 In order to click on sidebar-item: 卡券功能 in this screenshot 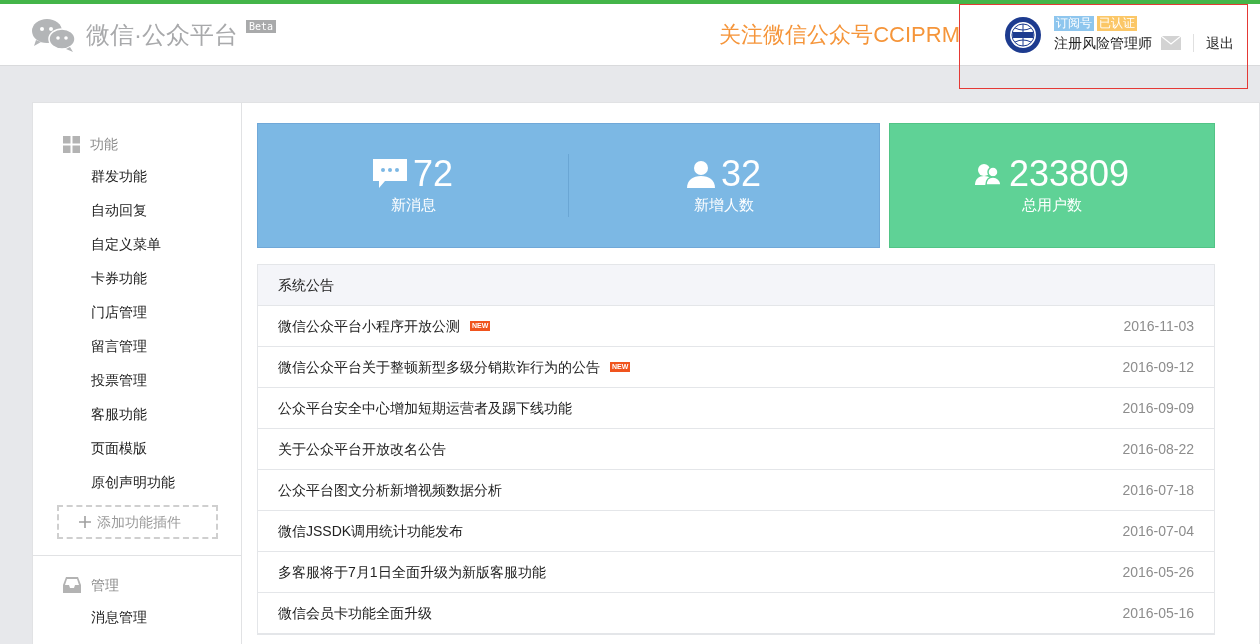, I will do `click(137, 278)`.